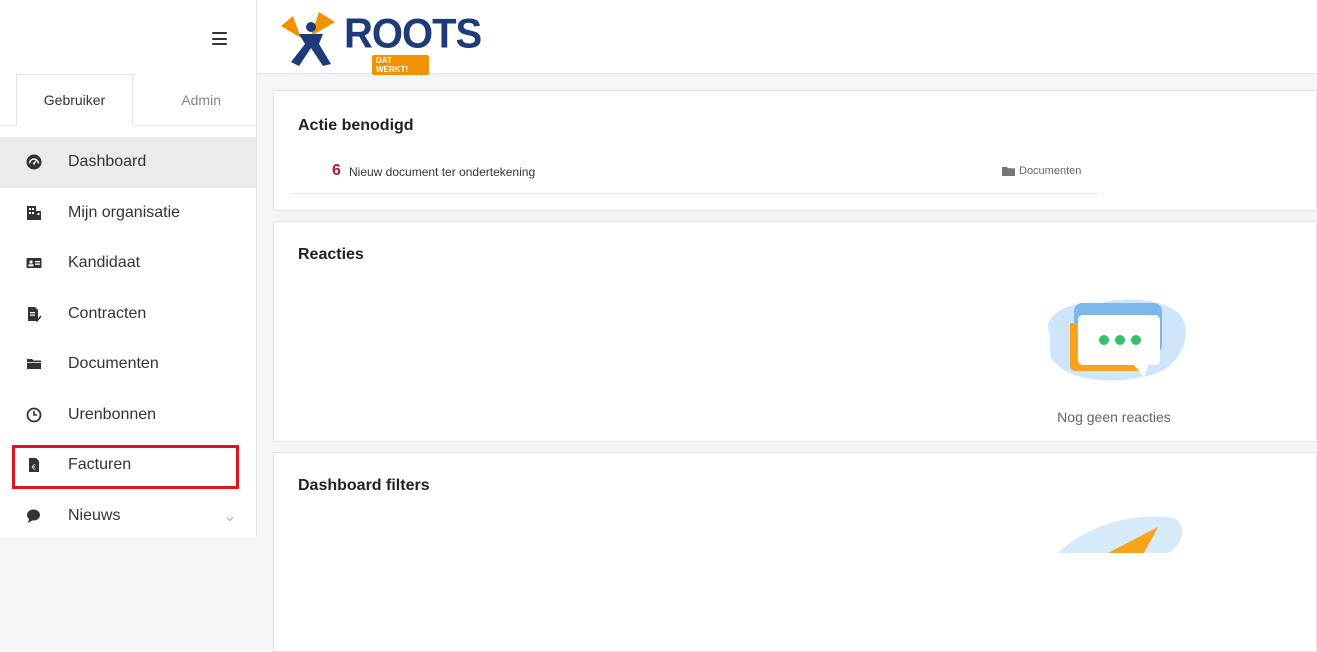 The image size is (1317, 652). What do you see at coordinates (128, 37) in the screenshot?
I see `sidebar-top` at bounding box center [128, 37].